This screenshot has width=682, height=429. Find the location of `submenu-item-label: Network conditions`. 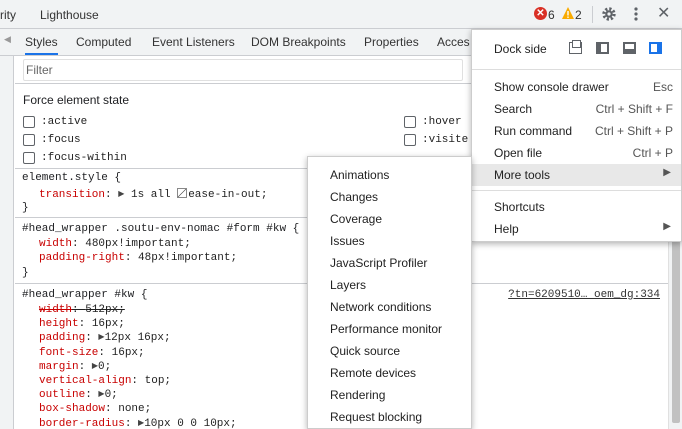

submenu-item-label: Network conditions is located at coordinates (381, 307).